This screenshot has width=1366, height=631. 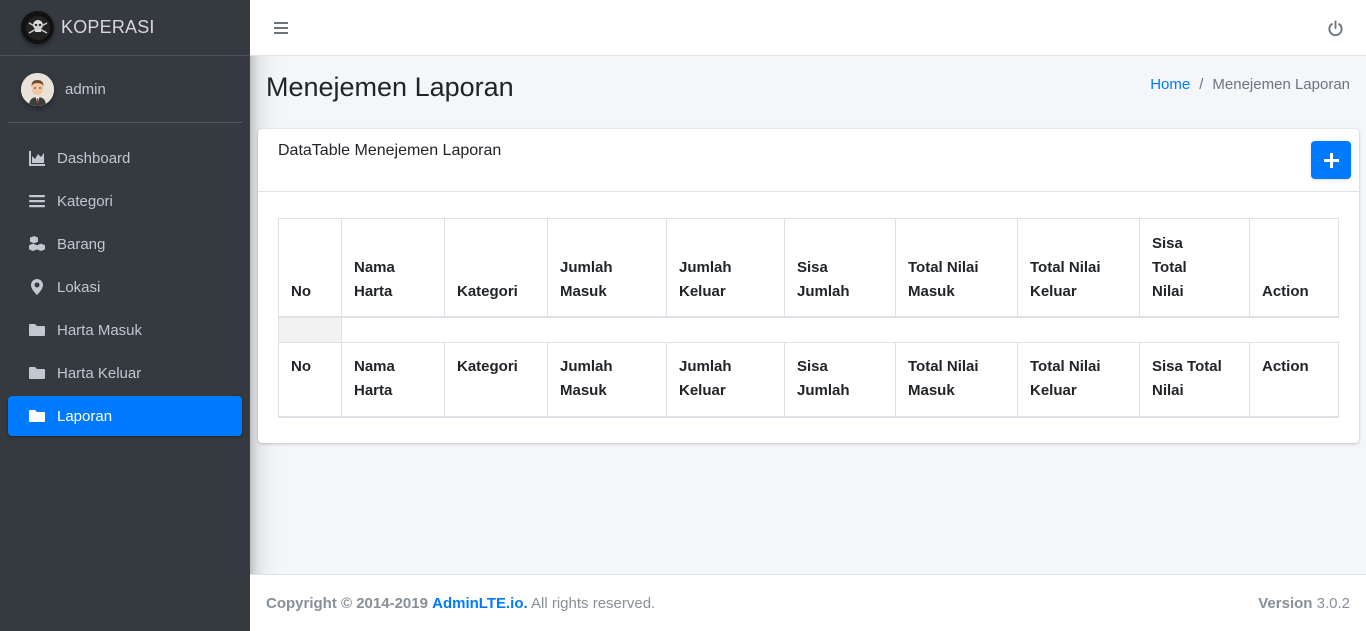 I want to click on table-empty-row, so click(x=808, y=329).